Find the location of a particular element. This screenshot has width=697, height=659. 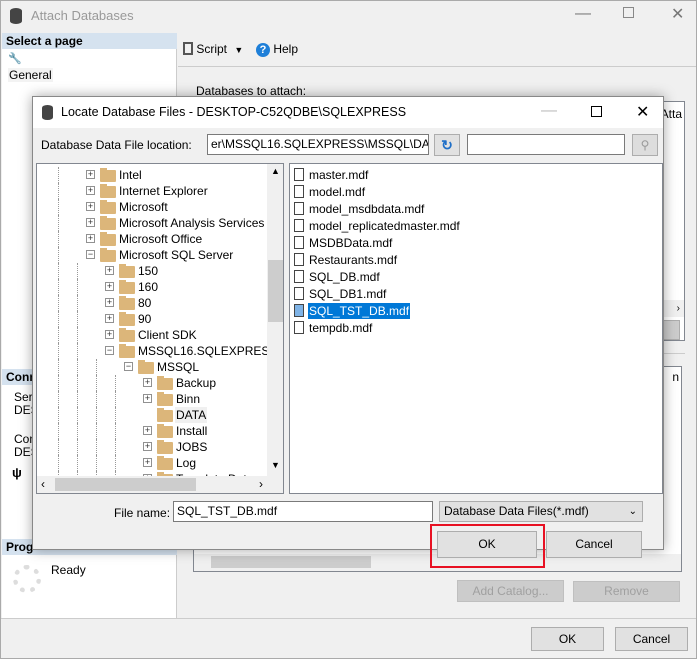

progress-spinner-icon is located at coordinates (27, 579).